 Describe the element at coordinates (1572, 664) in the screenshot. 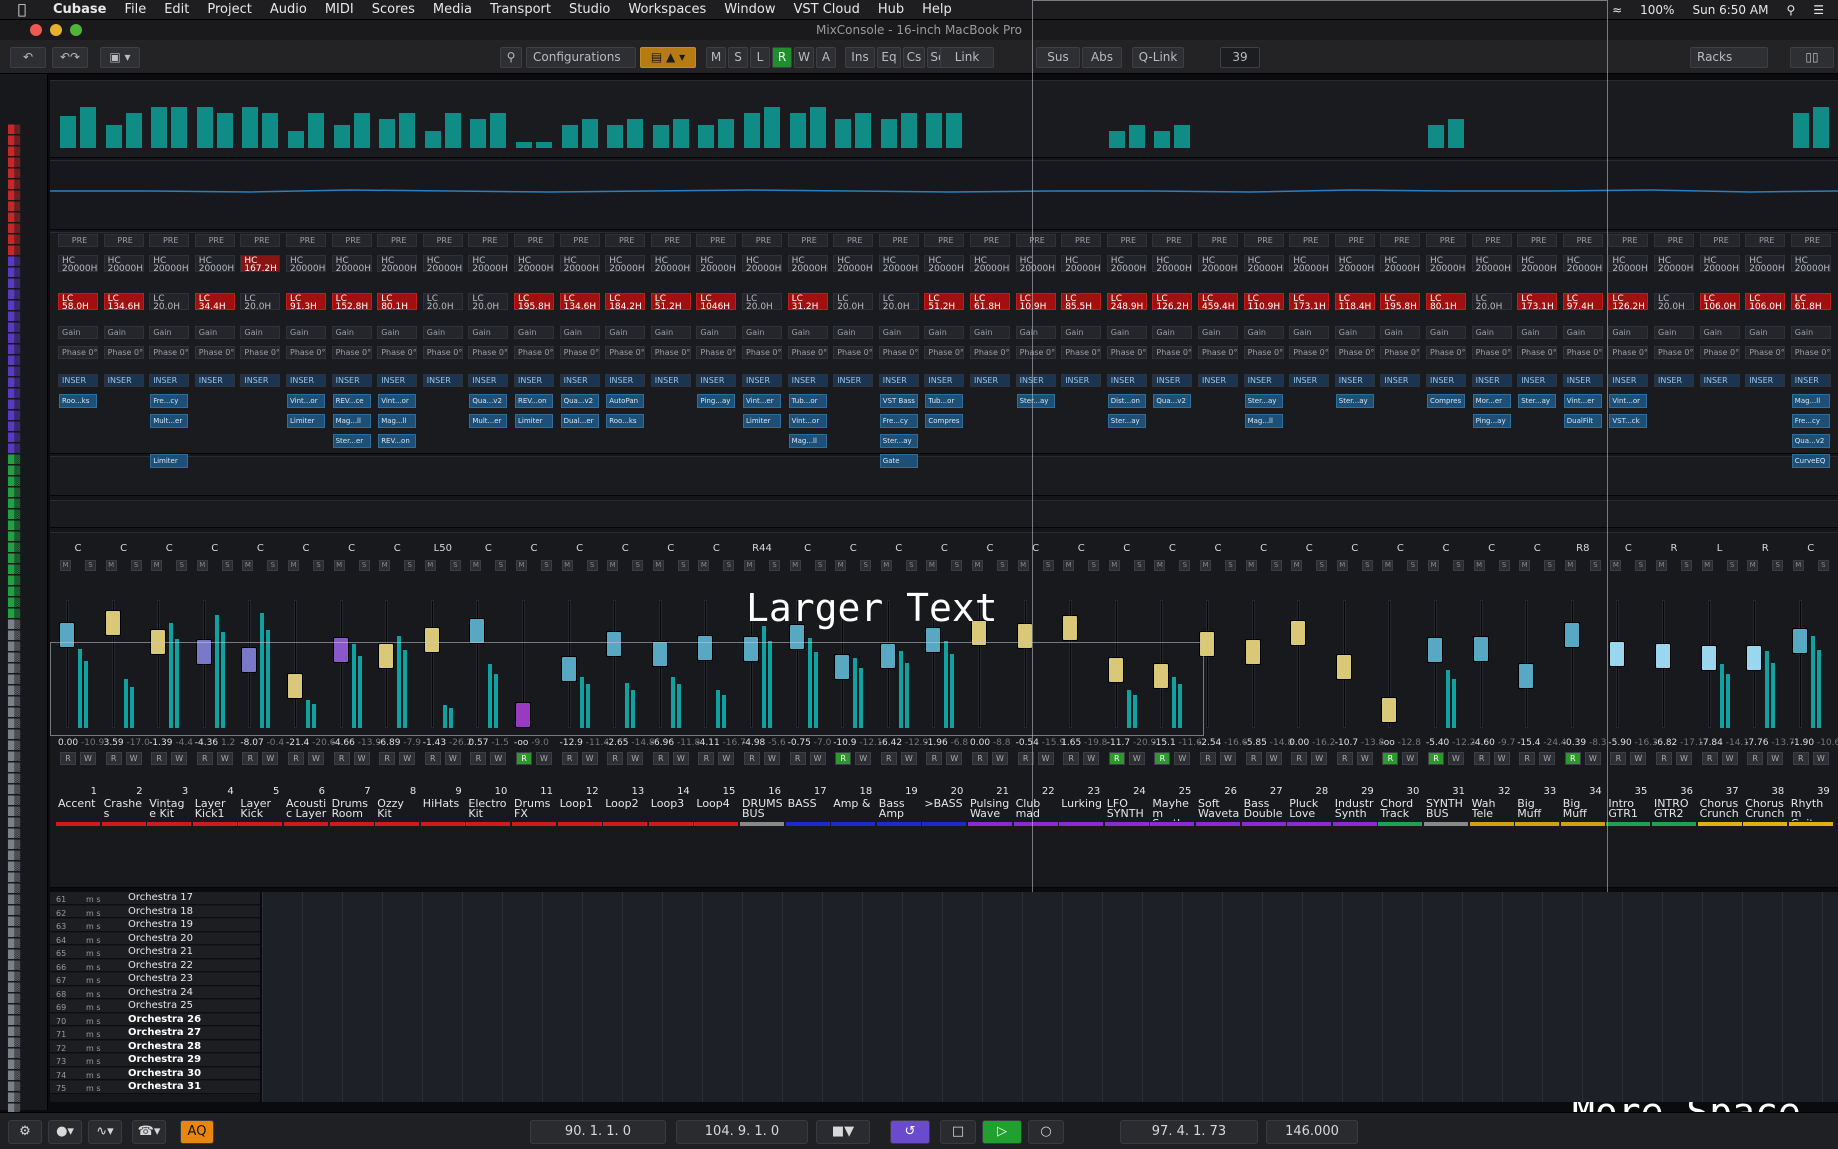

I see `fader-track` at that location.